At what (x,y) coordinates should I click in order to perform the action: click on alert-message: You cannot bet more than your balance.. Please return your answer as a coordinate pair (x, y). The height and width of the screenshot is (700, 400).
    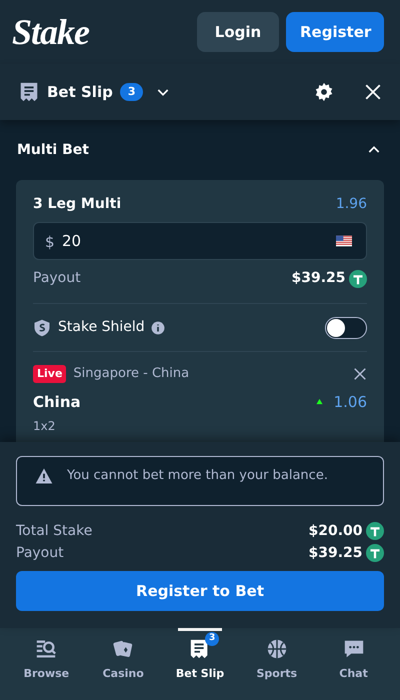
    Looking at the image, I should click on (197, 476).